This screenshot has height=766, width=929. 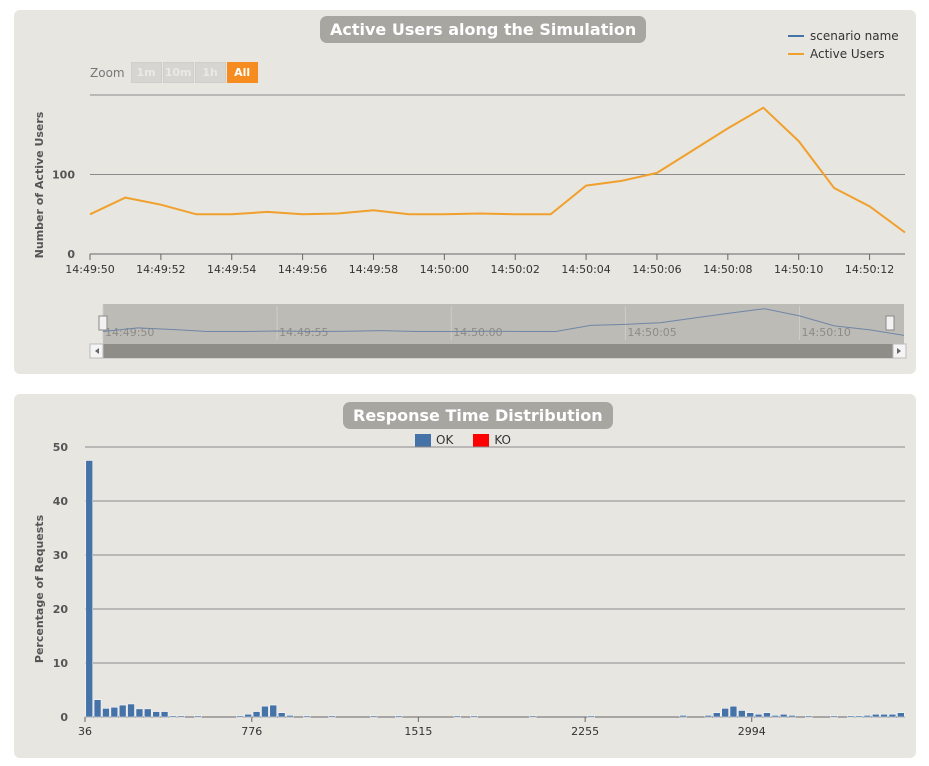 What do you see at coordinates (89, 269) in the screenshot?
I see `x-tick-label: 14:49:50` at bounding box center [89, 269].